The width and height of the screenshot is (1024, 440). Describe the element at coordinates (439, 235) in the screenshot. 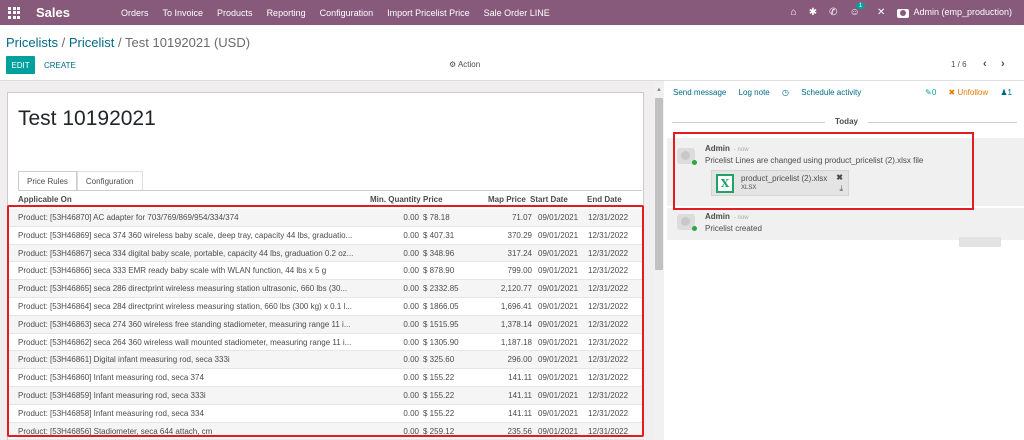

I see `cell-price: $ 407.31` at that location.